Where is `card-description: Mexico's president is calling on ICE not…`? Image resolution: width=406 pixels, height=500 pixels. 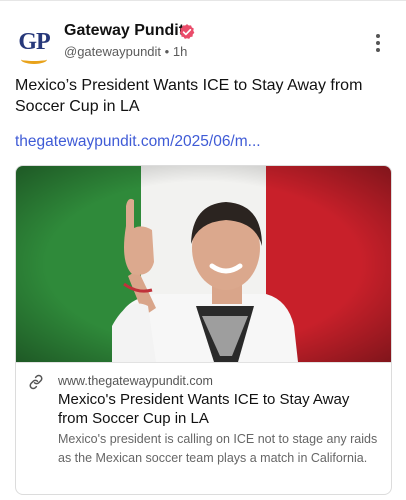
card-description: Mexico's president is calling on ICE not… is located at coordinates (218, 448).